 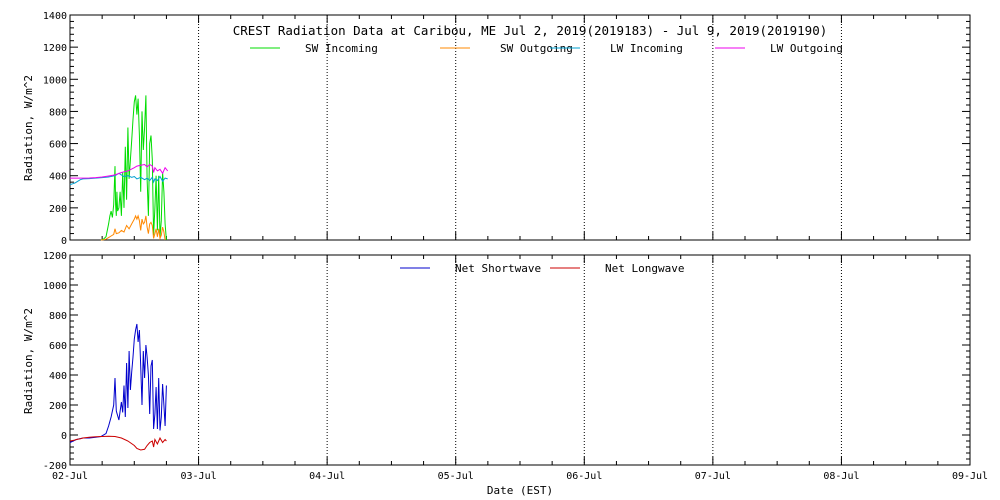 What do you see at coordinates (55, 16) in the screenshot?
I see `y-tick-label: 1400` at bounding box center [55, 16].